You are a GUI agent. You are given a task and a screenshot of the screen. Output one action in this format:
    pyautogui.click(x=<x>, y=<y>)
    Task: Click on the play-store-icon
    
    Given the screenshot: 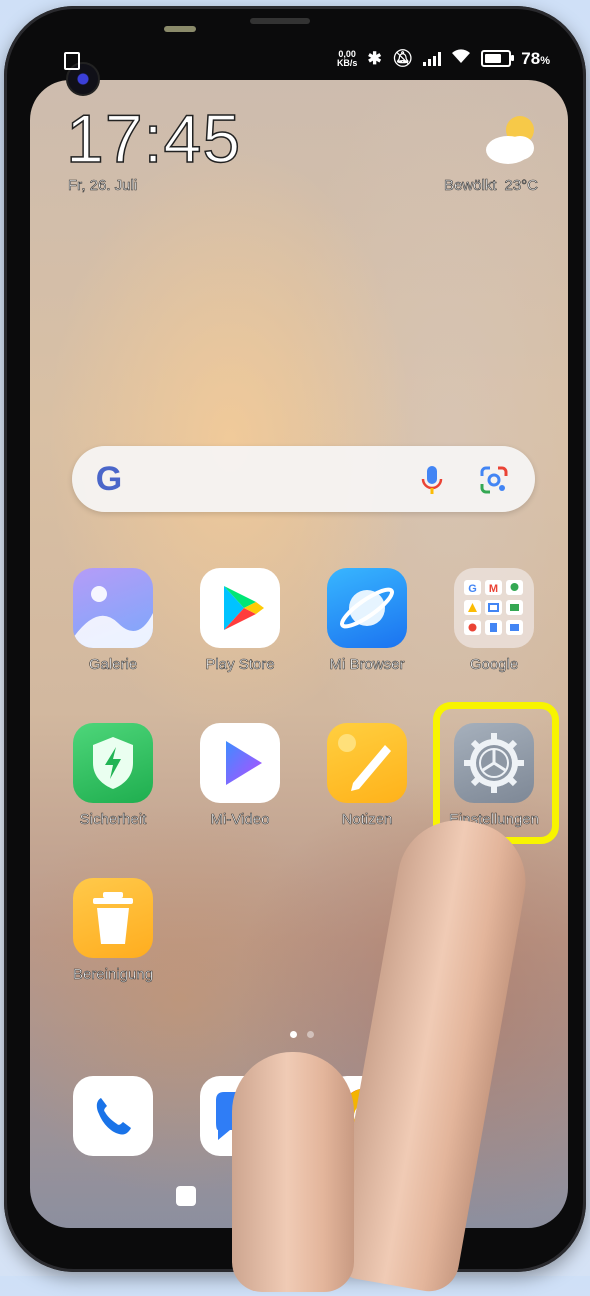 What is the action you would take?
    pyautogui.click(x=240, y=608)
    